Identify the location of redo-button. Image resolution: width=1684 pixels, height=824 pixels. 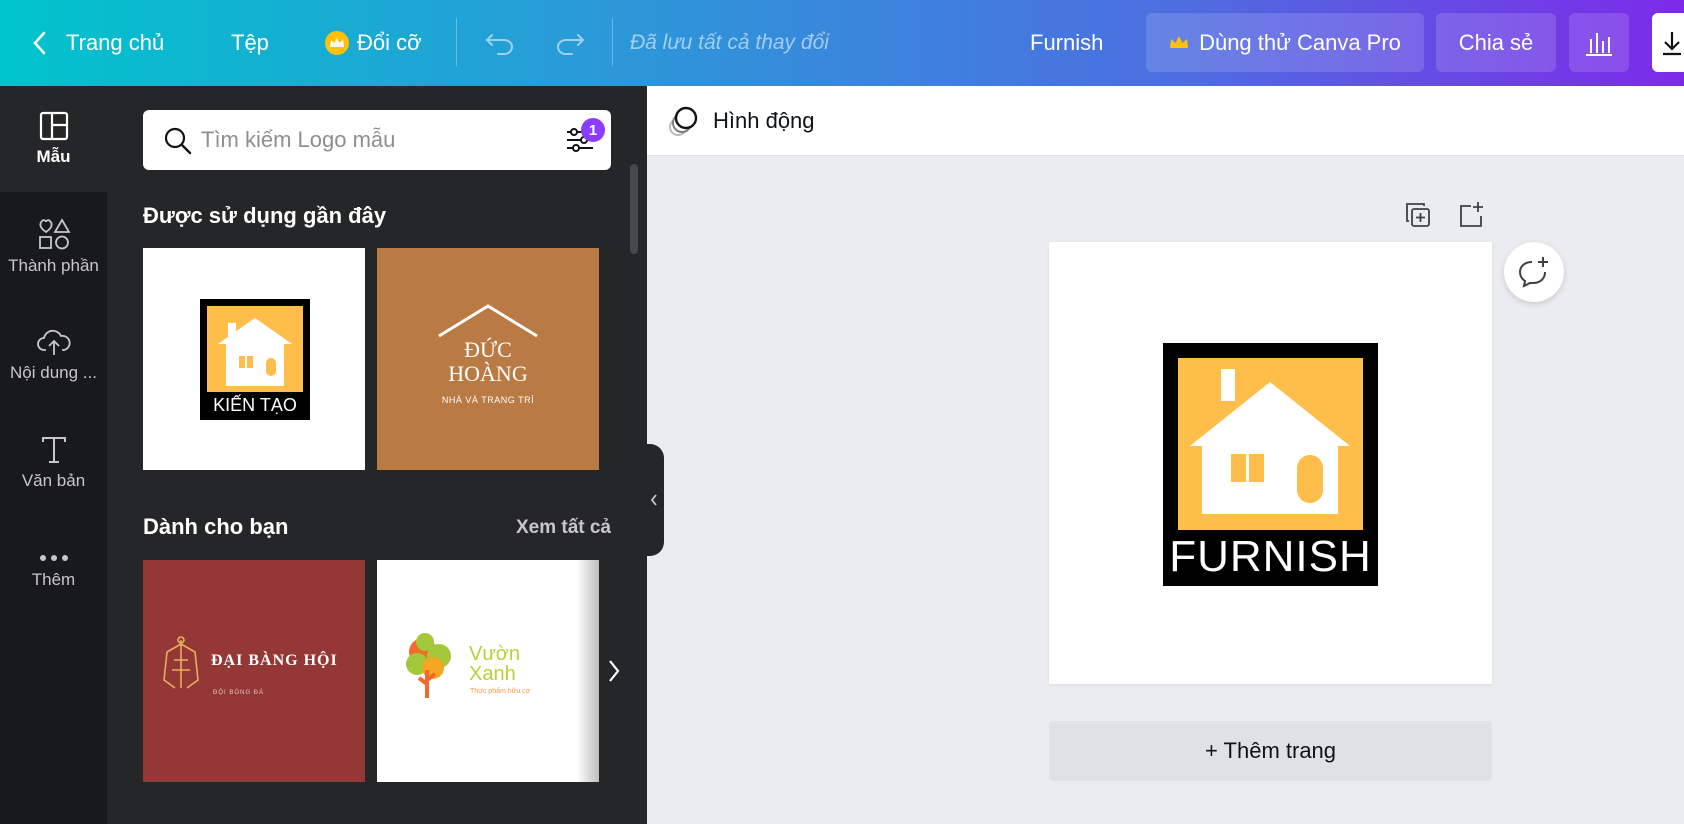
(570, 43).